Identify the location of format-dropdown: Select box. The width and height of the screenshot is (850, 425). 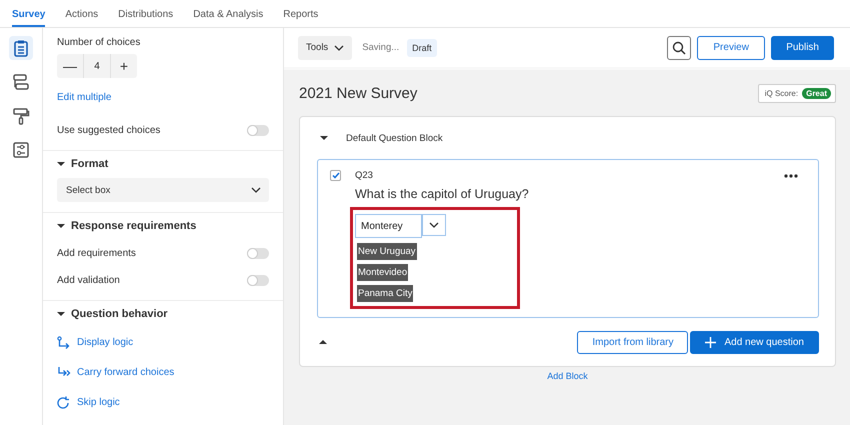
(163, 190).